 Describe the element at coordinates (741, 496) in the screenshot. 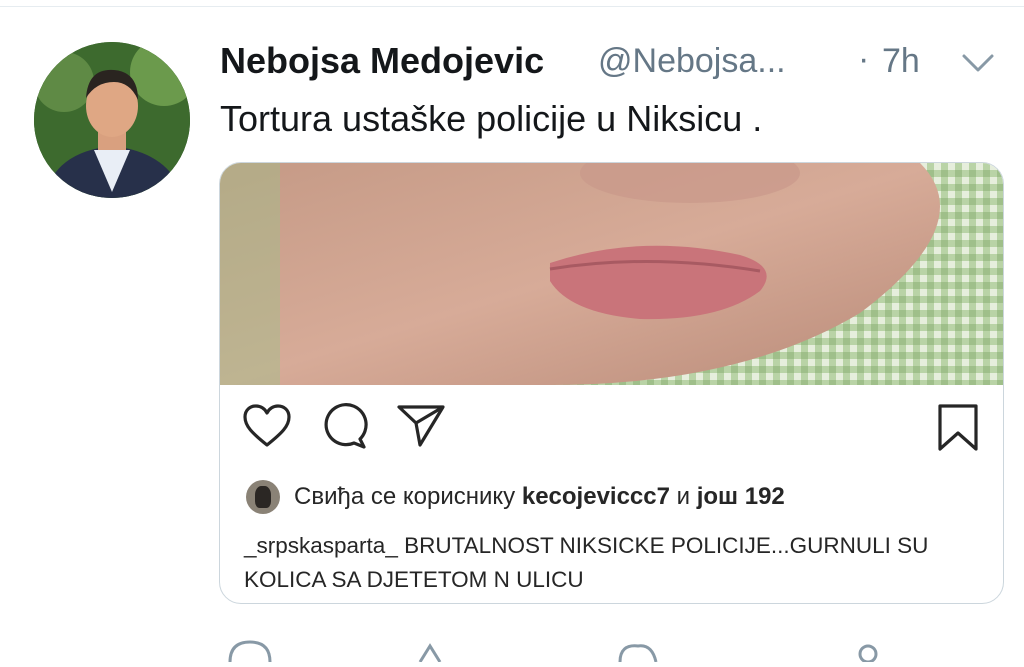

I see `likes-count: још 192` at that location.